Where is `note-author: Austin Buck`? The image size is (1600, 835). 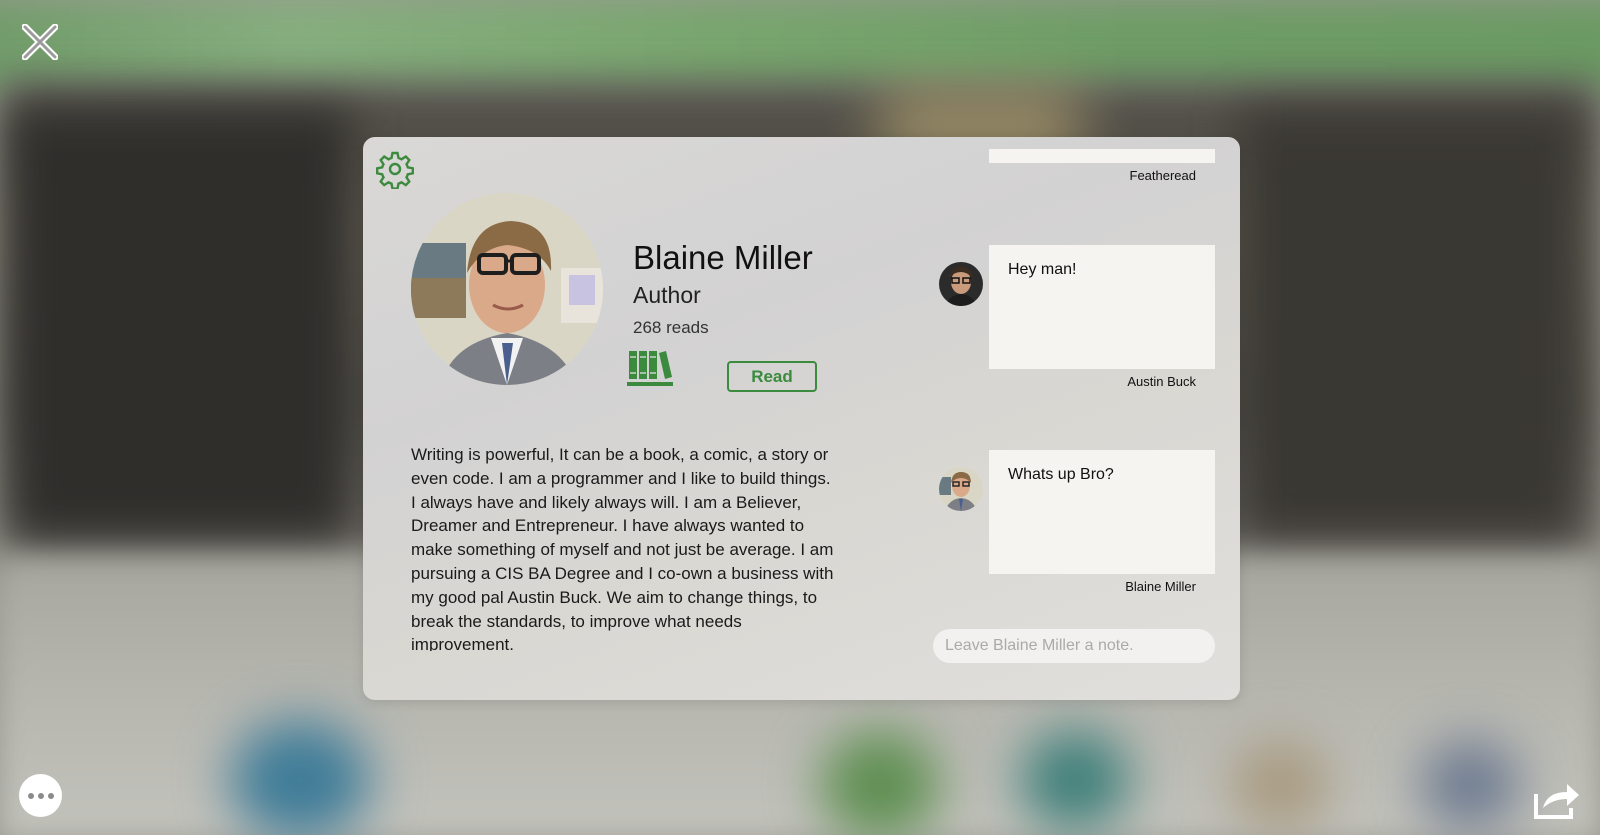
note-author: Austin Buck is located at coordinates (1161, 381).